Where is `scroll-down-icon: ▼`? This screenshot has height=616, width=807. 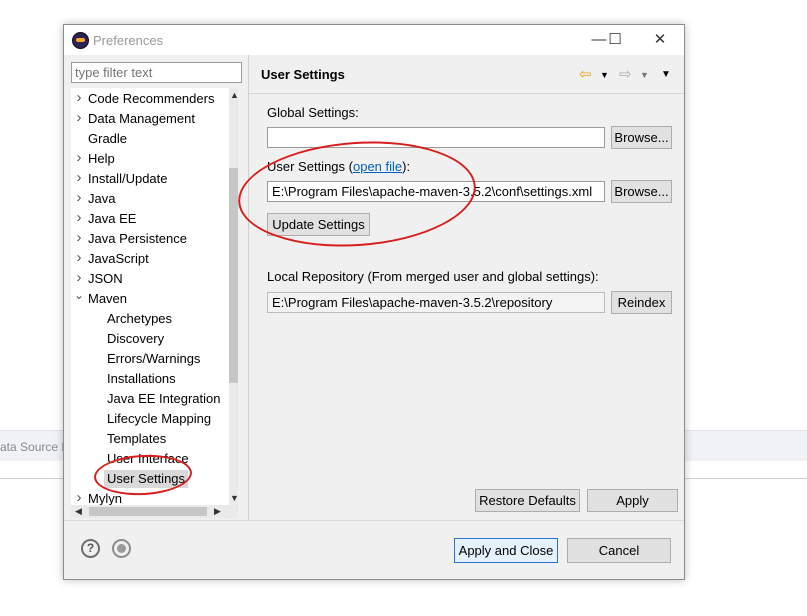
scroll-down-icon: ▼ is located at coordinates (234, 498).